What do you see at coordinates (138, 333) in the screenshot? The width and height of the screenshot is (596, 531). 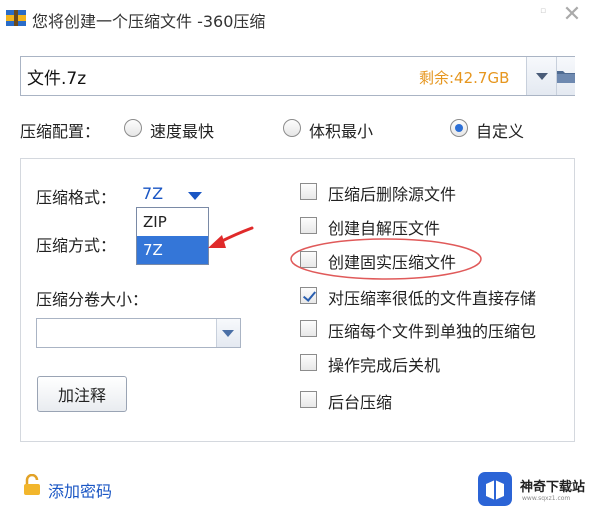 I see `volume-size-select` at bounding box center [138, 333].